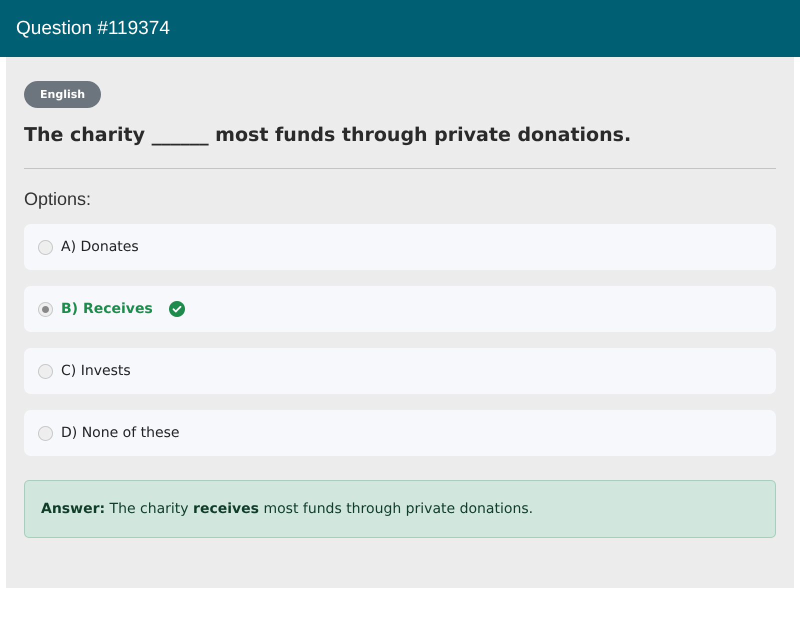  Describe the element at coordinates (400, 433) in the screenshot. I see `option-row: D) None of these` at that location.